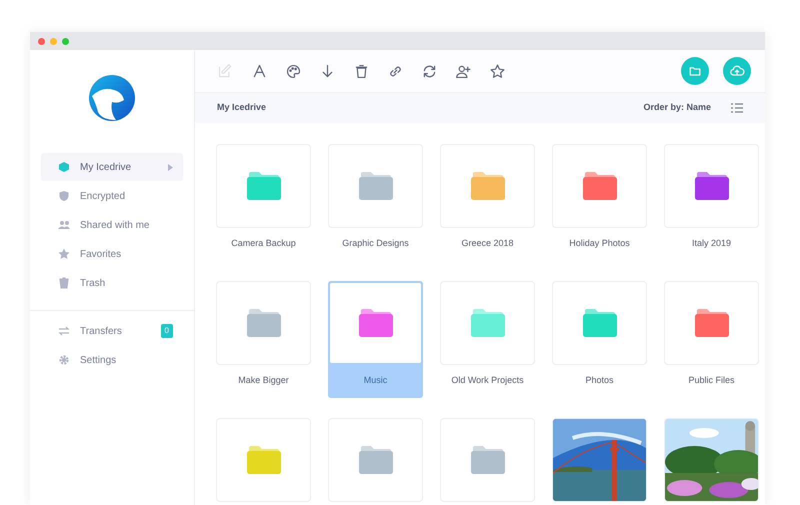 The width and height of the screenshot is (800, 505). I want to click on sidebar-item: Favorites, so click(112, 254).